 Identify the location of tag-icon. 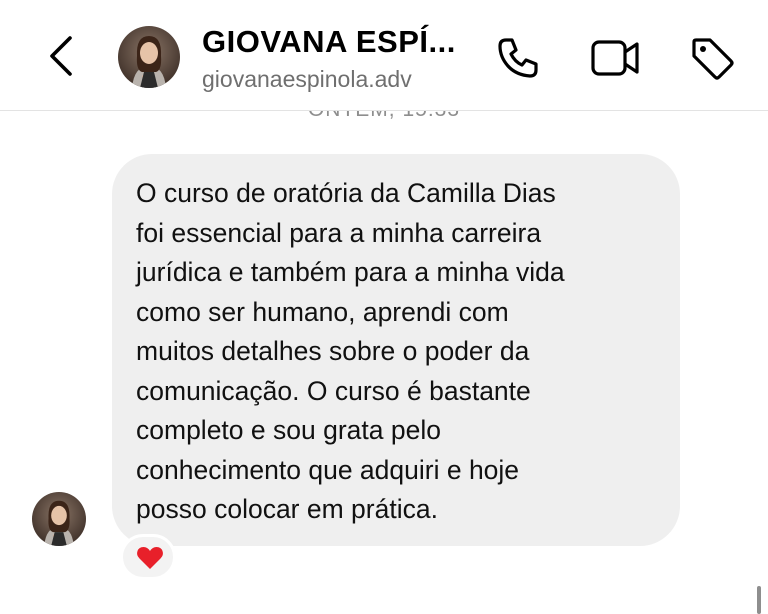
(713, 59).